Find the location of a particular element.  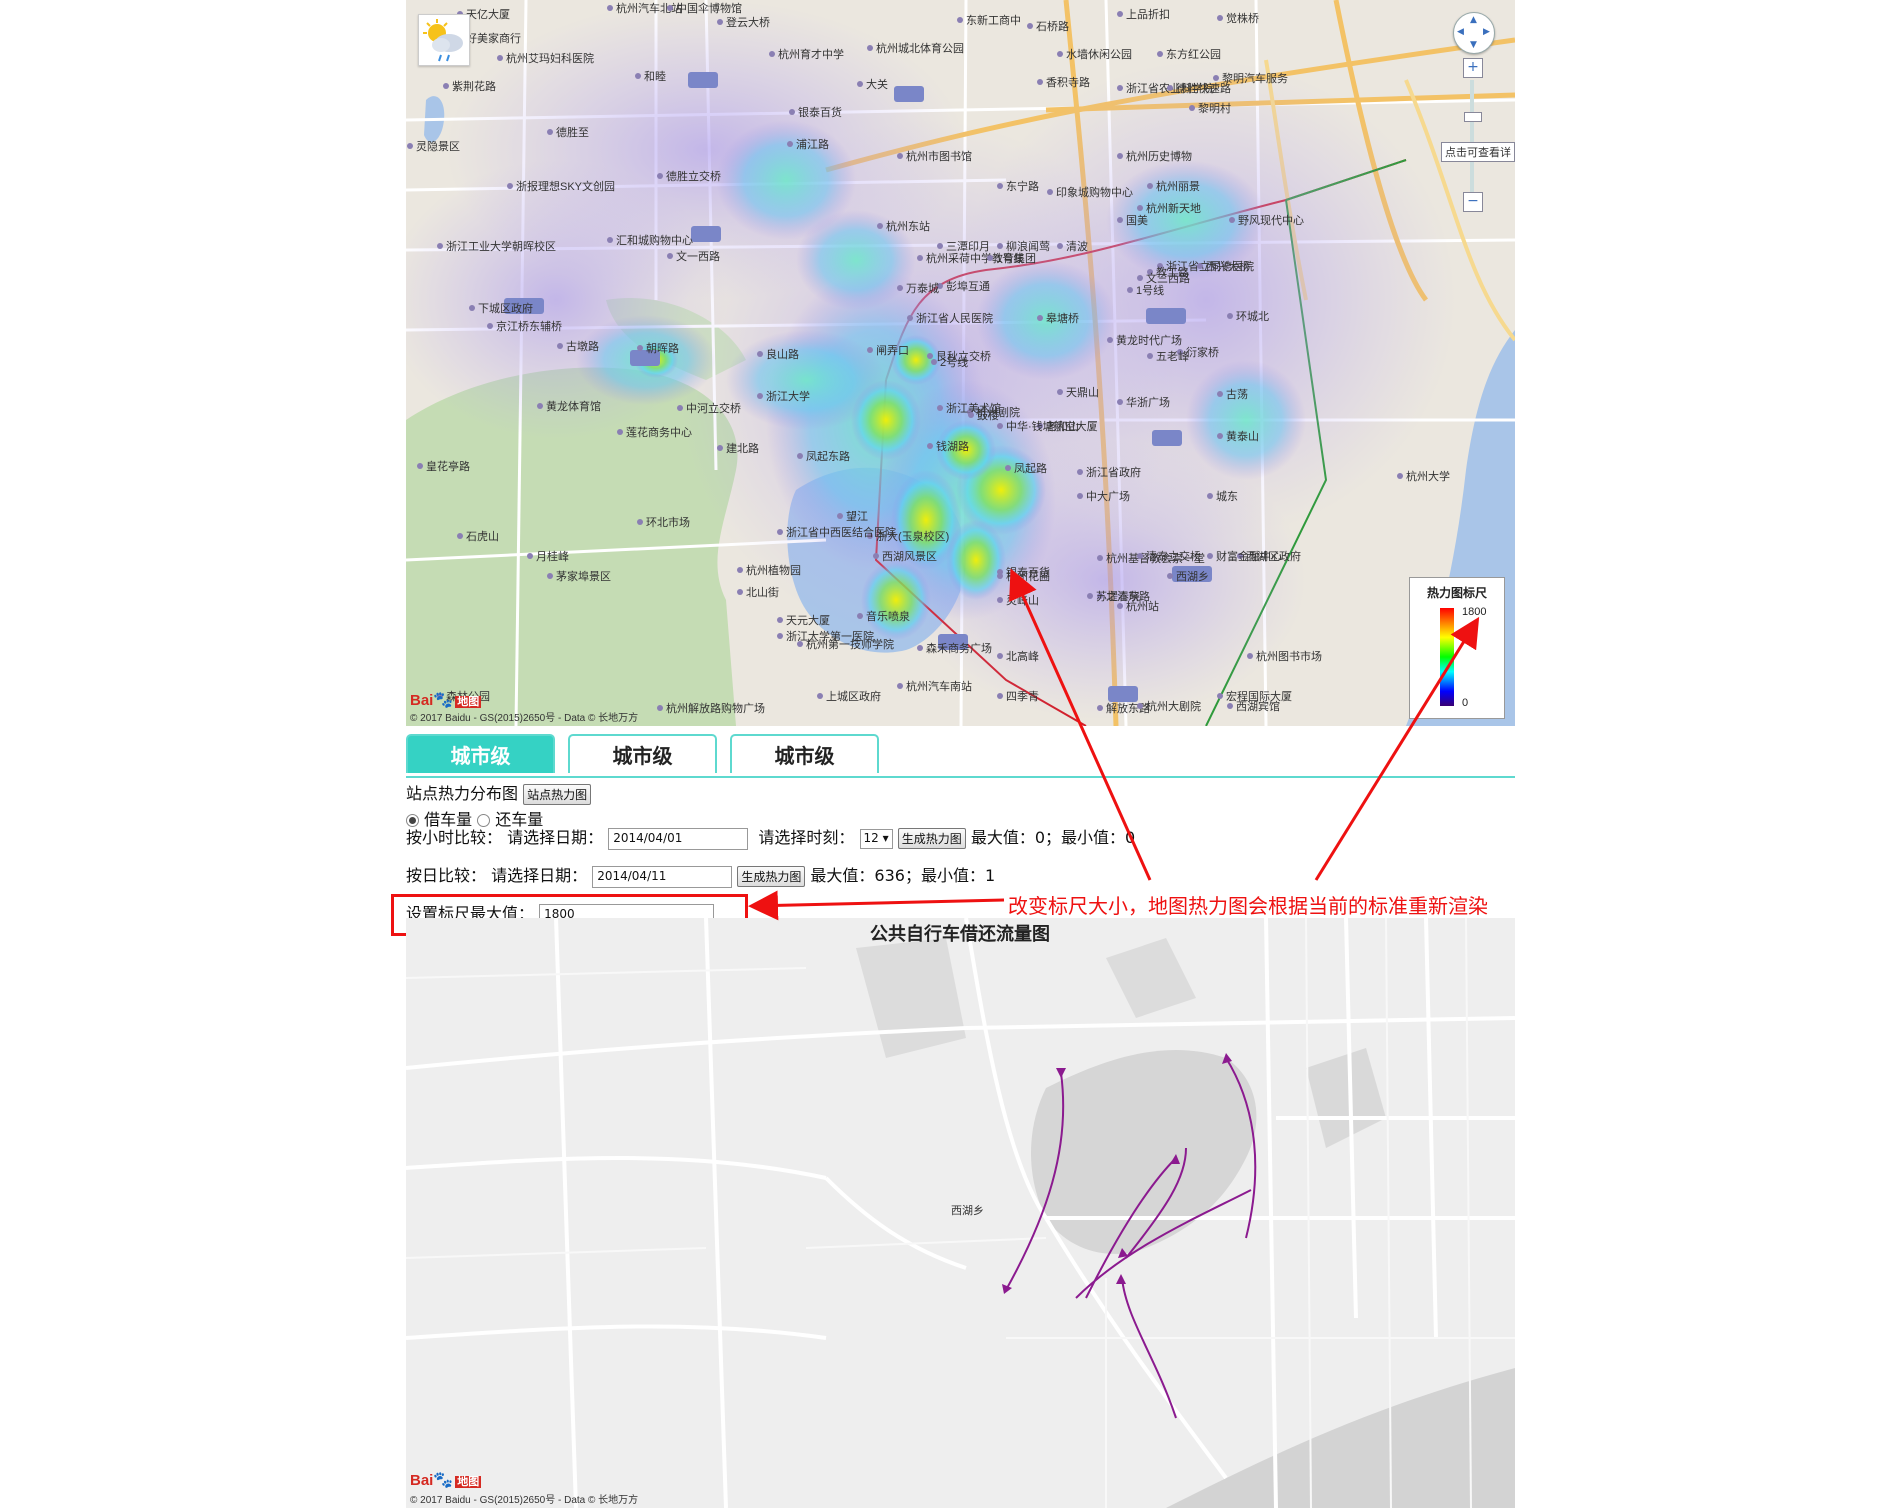

station-heat-button: 站点热力图 is located at coordinates (557, 794).